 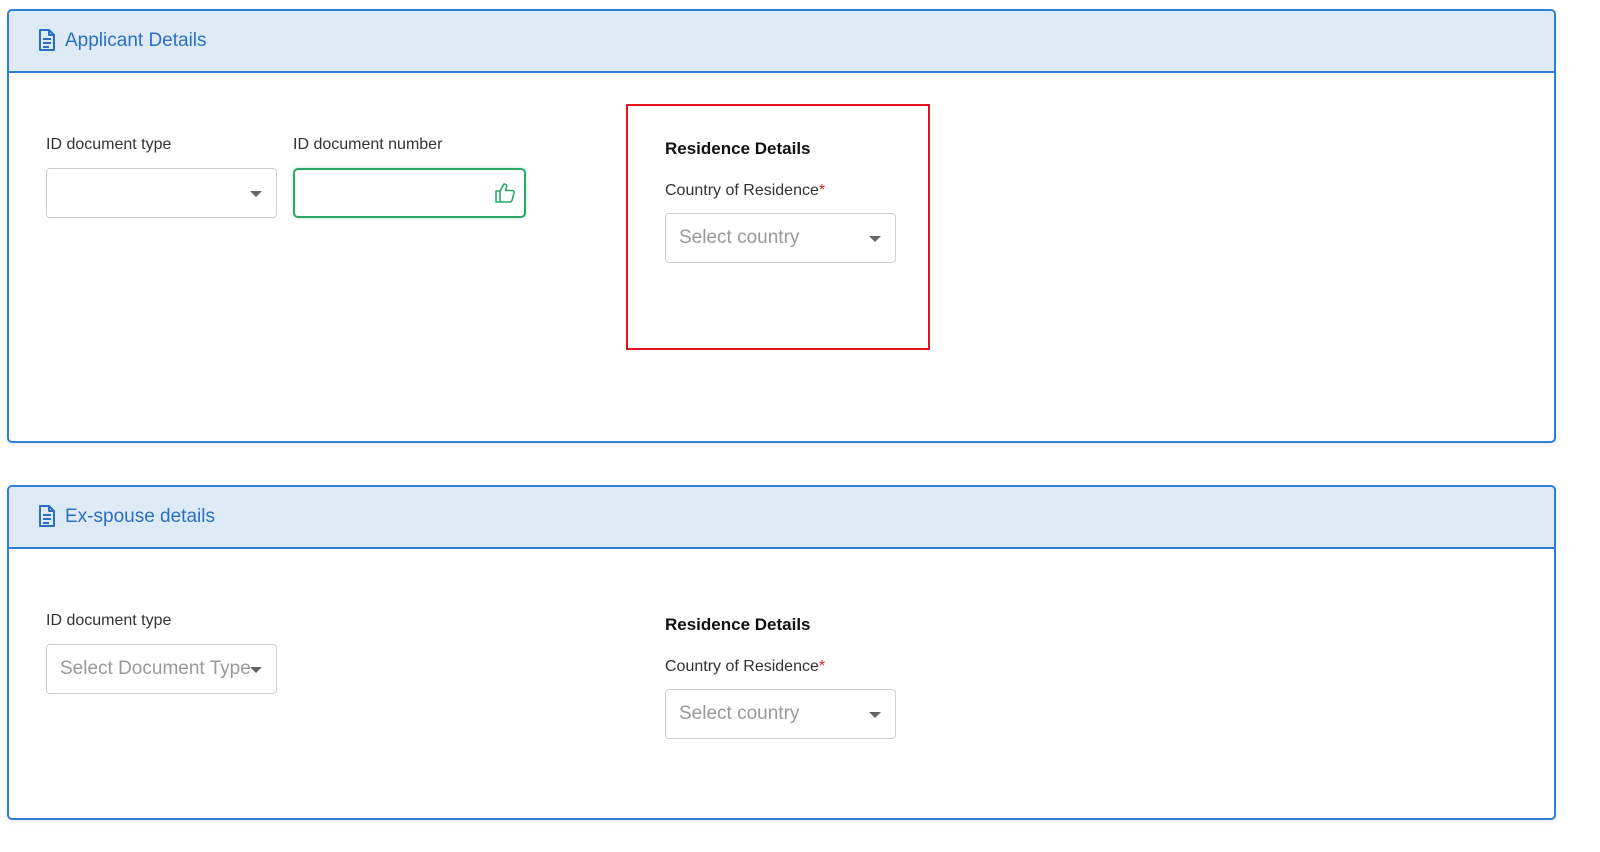 I want to click on country-of-residence-label: Country of Residence*, so click(x=745, y=191).